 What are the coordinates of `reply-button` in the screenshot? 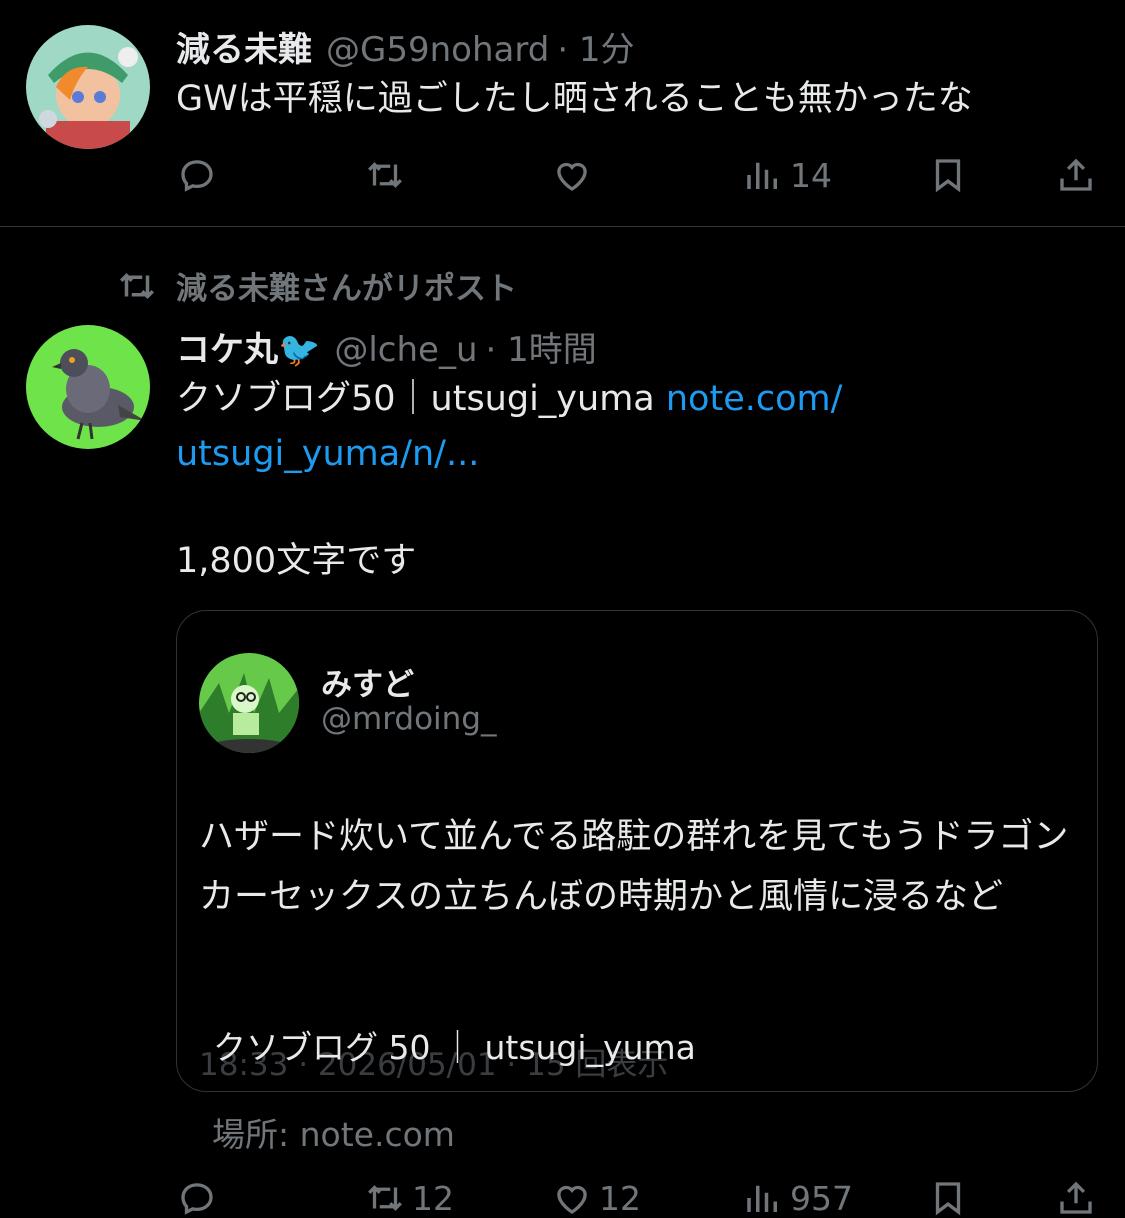 It's located at (197, 1193).